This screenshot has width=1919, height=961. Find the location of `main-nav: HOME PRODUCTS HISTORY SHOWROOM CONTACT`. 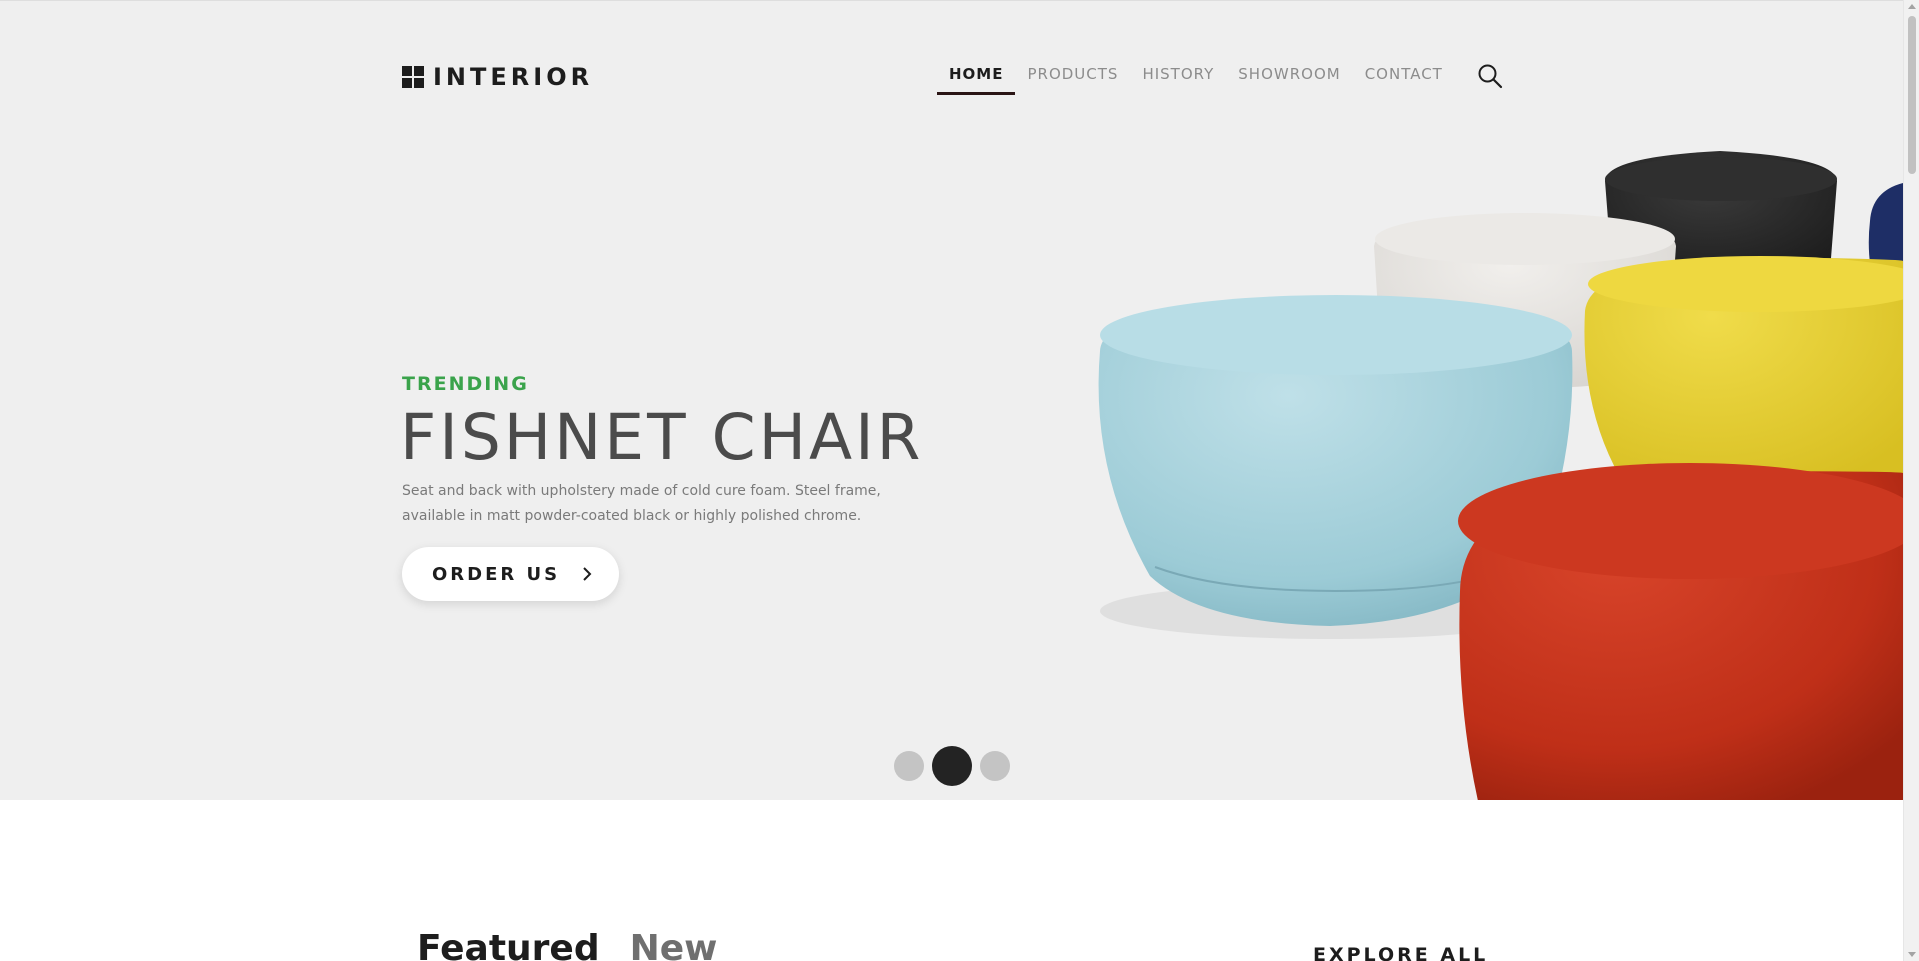

main-nav: HOME PRODUCTS HISTORY SHOWROOM CONTACT is located at coordinates (1196, 79).